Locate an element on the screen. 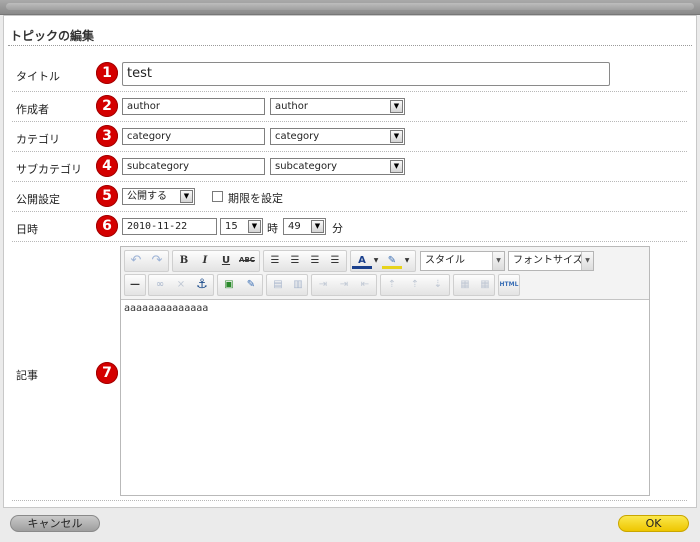  align-center-icon: ☰ is located at coordinates (295, 261).